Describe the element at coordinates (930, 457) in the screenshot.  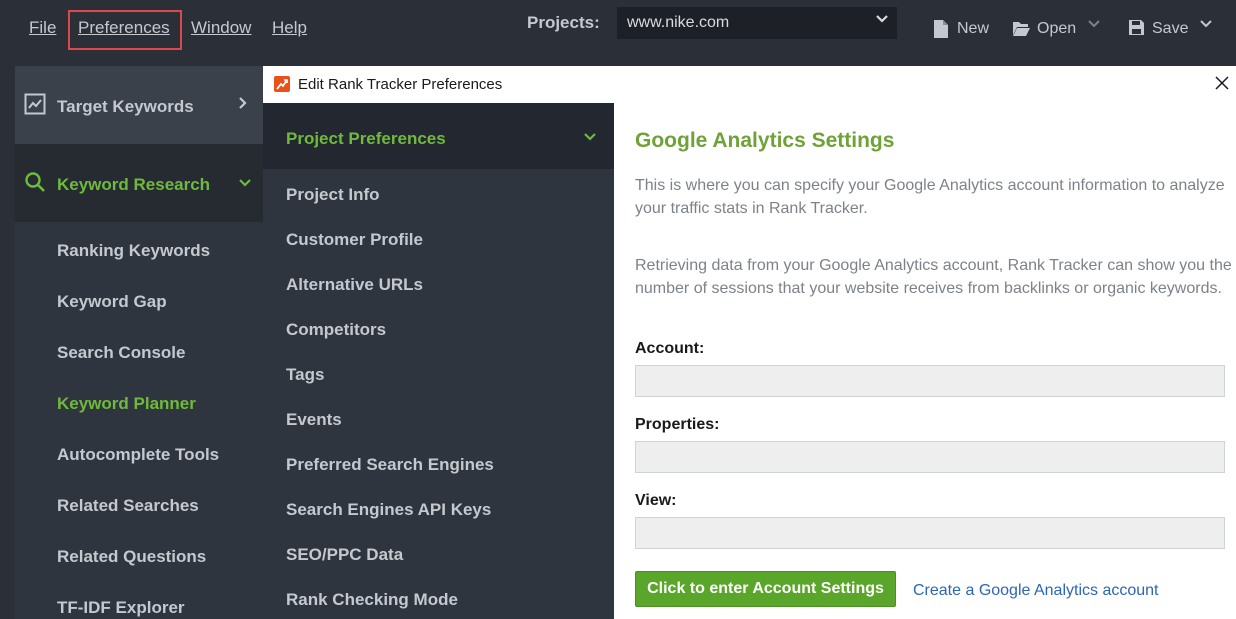
I see `properties-field` at that location.